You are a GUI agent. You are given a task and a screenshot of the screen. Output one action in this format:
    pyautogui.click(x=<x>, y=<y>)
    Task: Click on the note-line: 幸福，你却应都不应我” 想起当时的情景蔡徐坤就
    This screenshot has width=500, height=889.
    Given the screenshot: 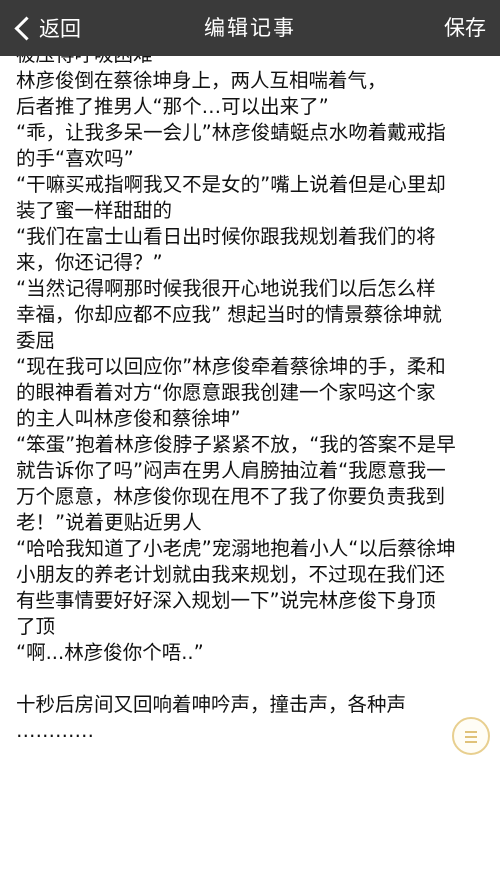 What is the action you would take?
    pyautogui.click(x=229, y=314)
    